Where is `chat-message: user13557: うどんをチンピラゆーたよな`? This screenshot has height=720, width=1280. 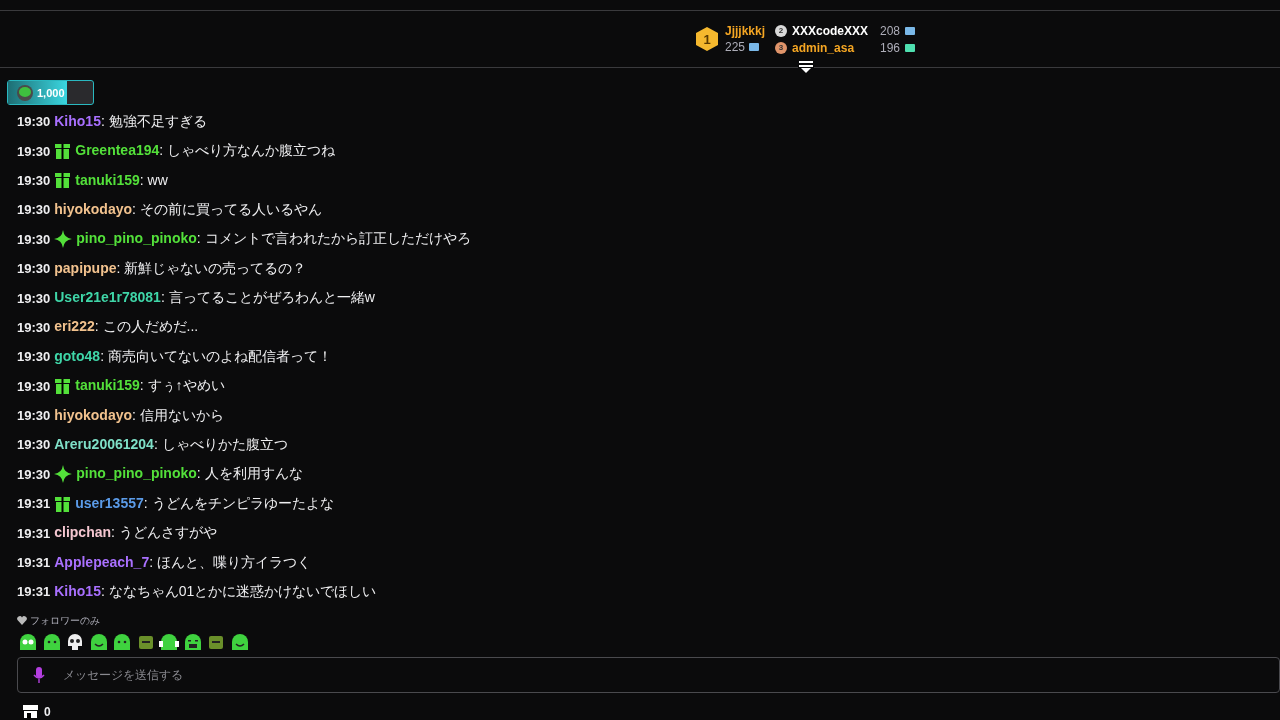 chat-message: user13557: うどんをチンピラゆーたよな is located at coordinates (204, 503).